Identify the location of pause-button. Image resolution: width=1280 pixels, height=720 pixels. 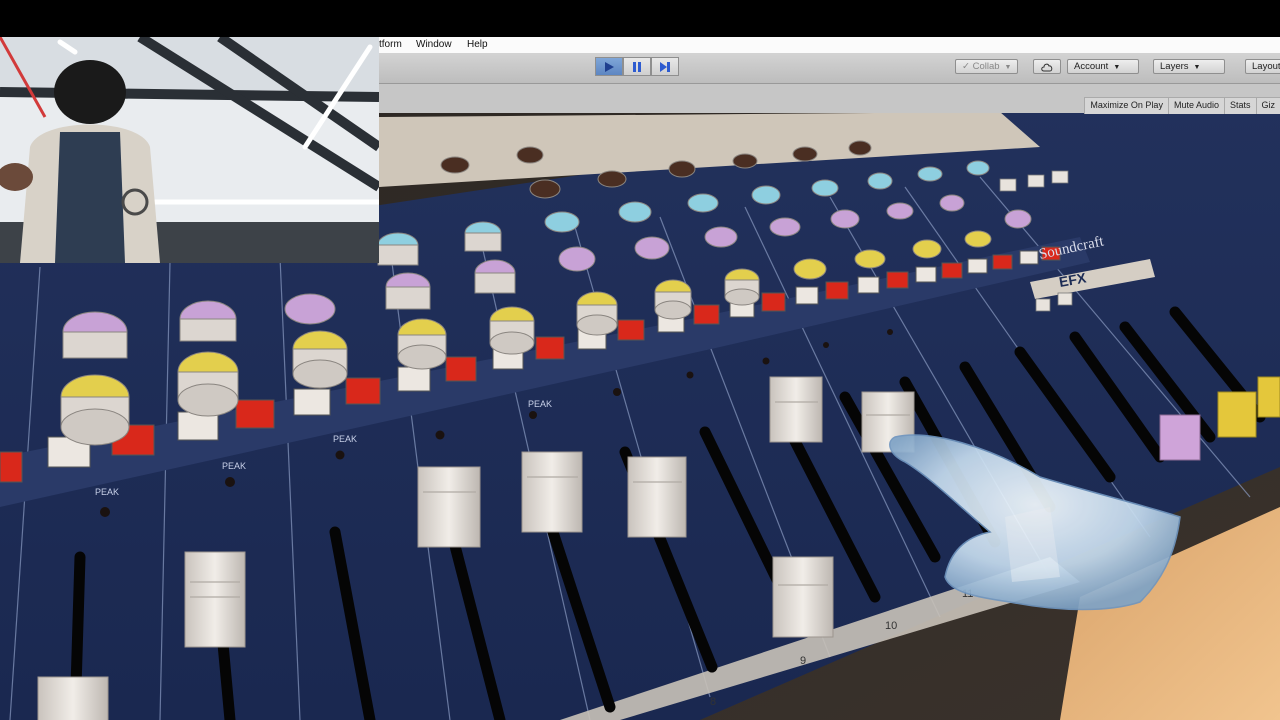
(637, 66).